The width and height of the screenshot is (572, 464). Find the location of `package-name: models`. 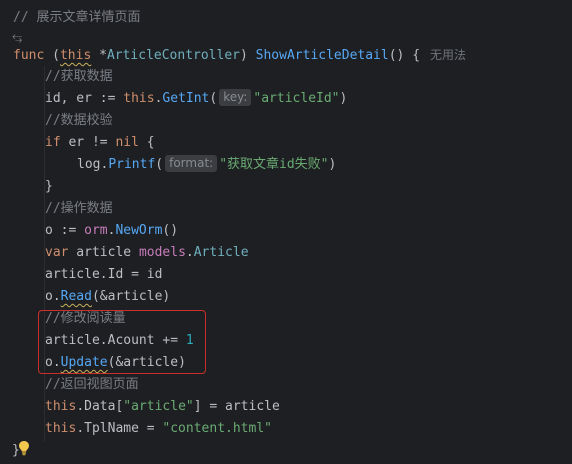

package-name: models is located at coordinates (162, 252).